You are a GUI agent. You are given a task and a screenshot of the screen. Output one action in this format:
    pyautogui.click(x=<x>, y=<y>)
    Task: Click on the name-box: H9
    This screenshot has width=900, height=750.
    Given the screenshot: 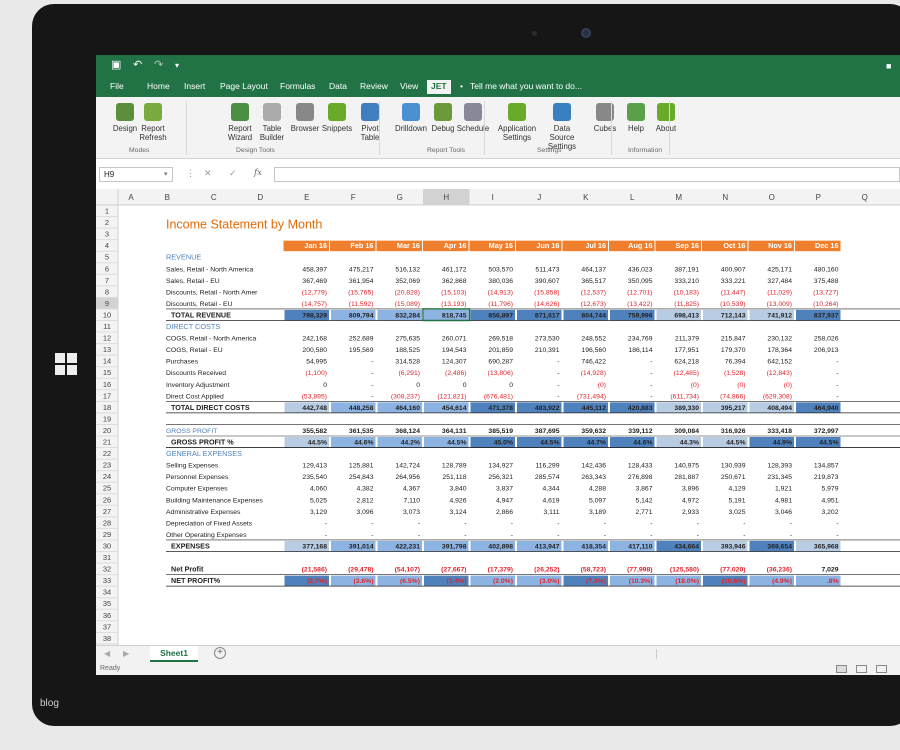 What is the action you would take?
    pyautogui.click(x=136, y=174)
    